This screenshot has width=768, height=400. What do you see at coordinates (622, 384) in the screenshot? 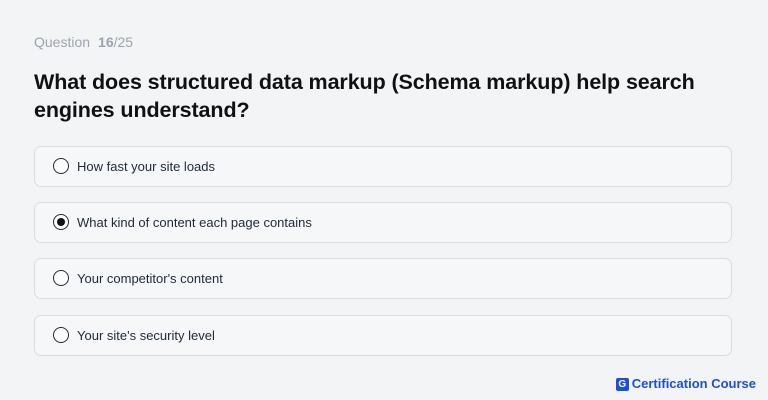
I see `brand-logo-icon: G` at bounding box center [622, 384].